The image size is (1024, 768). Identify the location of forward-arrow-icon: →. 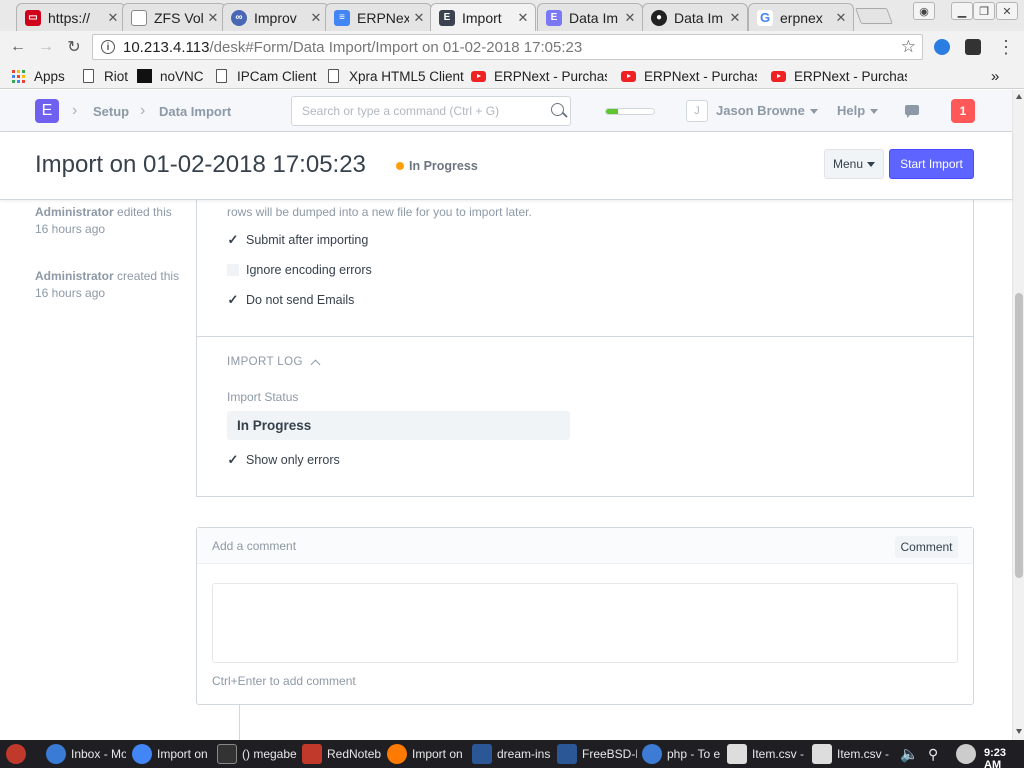
(46, 47).